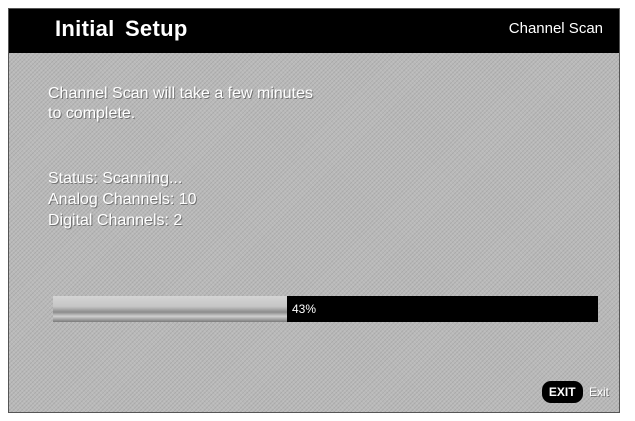  I want to click on section-title: Channel Scan, so click(555, 28).